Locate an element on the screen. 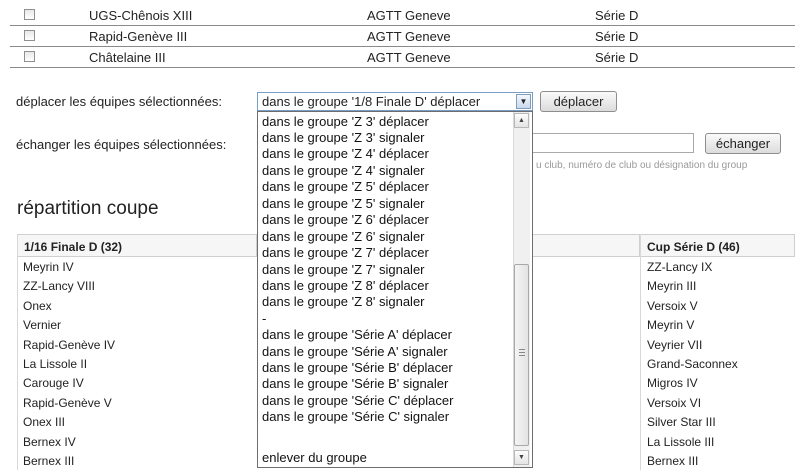 The height and width of the screenshot is (471, 795). list-item: ZZ-Lancy VIII is located at coordinates (69, 286).